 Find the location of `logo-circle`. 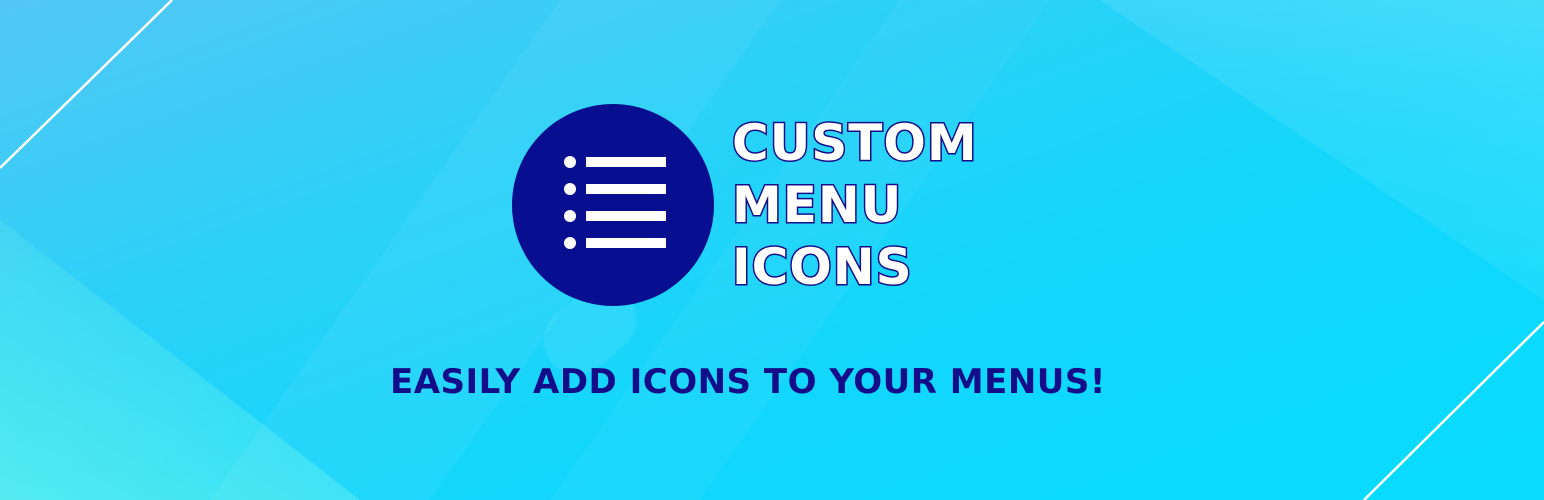

logo-circle is located at coordinates (613, 205).